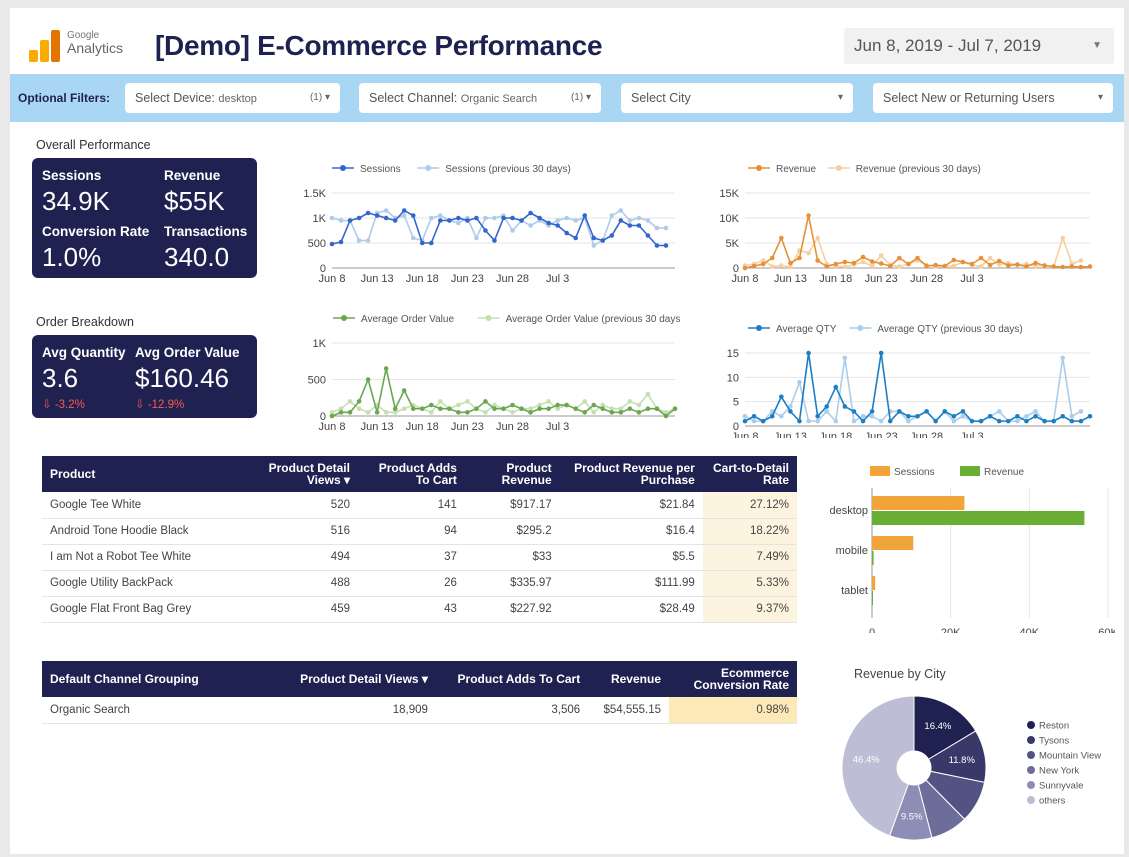 The width and height of the screenshot is (1129, 857). What do you see at coordinates (419, 710) in the screenshot?
I see `table-row: Organic Search 18,909 3,506 $54,555.15 0.98%` at bounding box center [419, 710].